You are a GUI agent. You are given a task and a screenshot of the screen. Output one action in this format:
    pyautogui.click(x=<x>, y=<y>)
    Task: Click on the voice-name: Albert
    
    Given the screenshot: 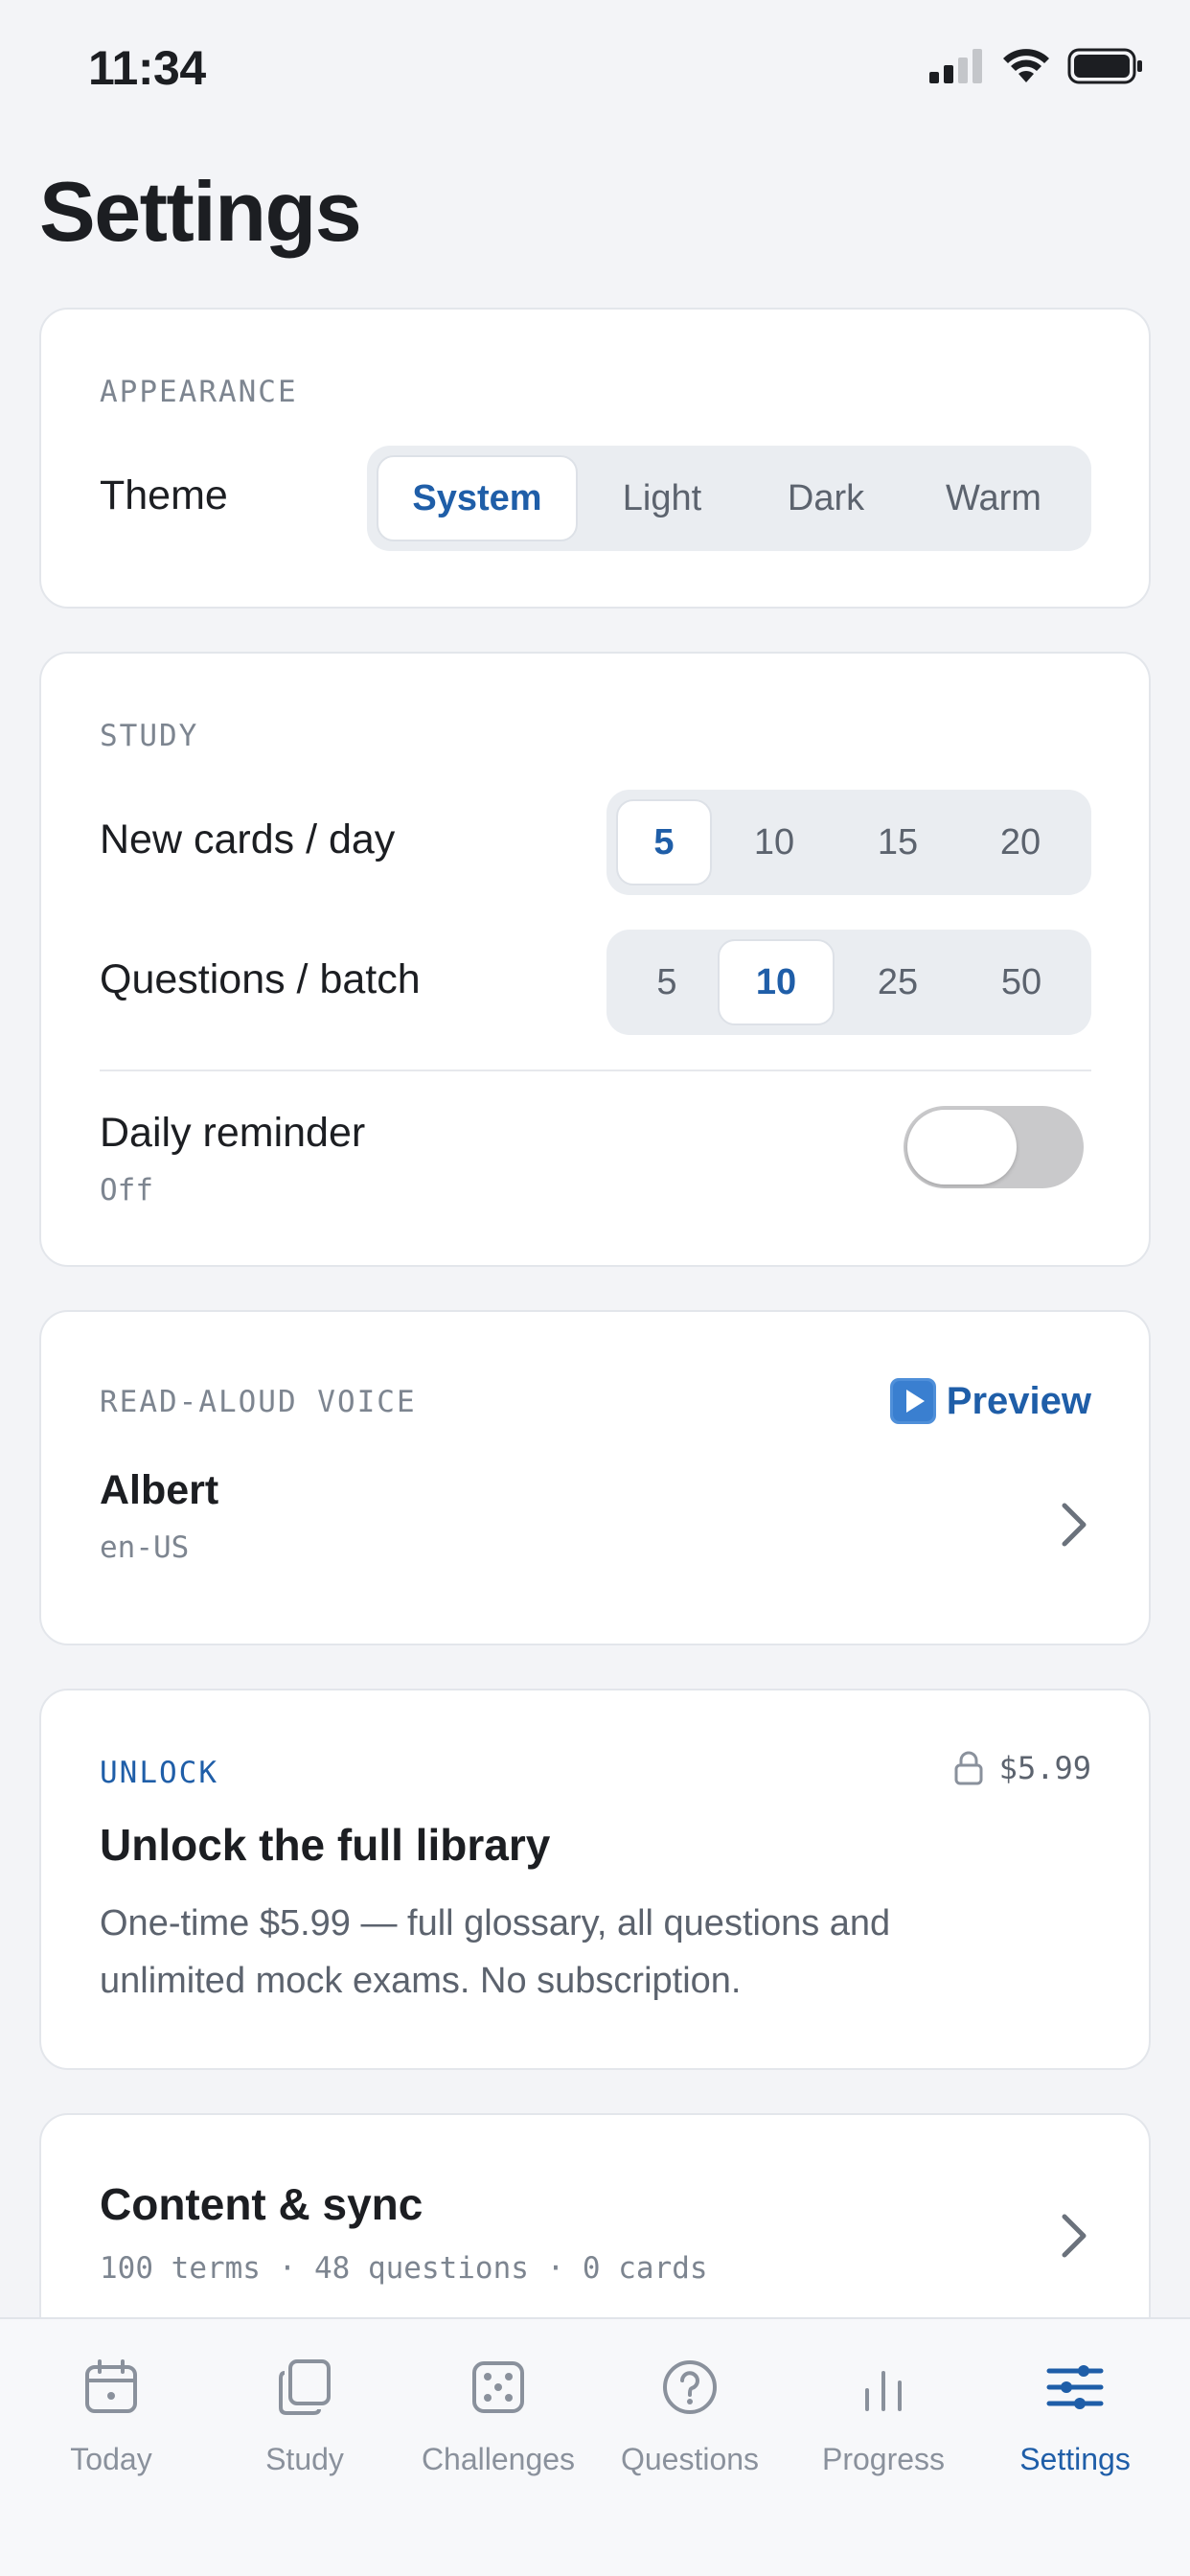 What is the action you would take?
    pyautogui.click(x=159, y=1490)
    